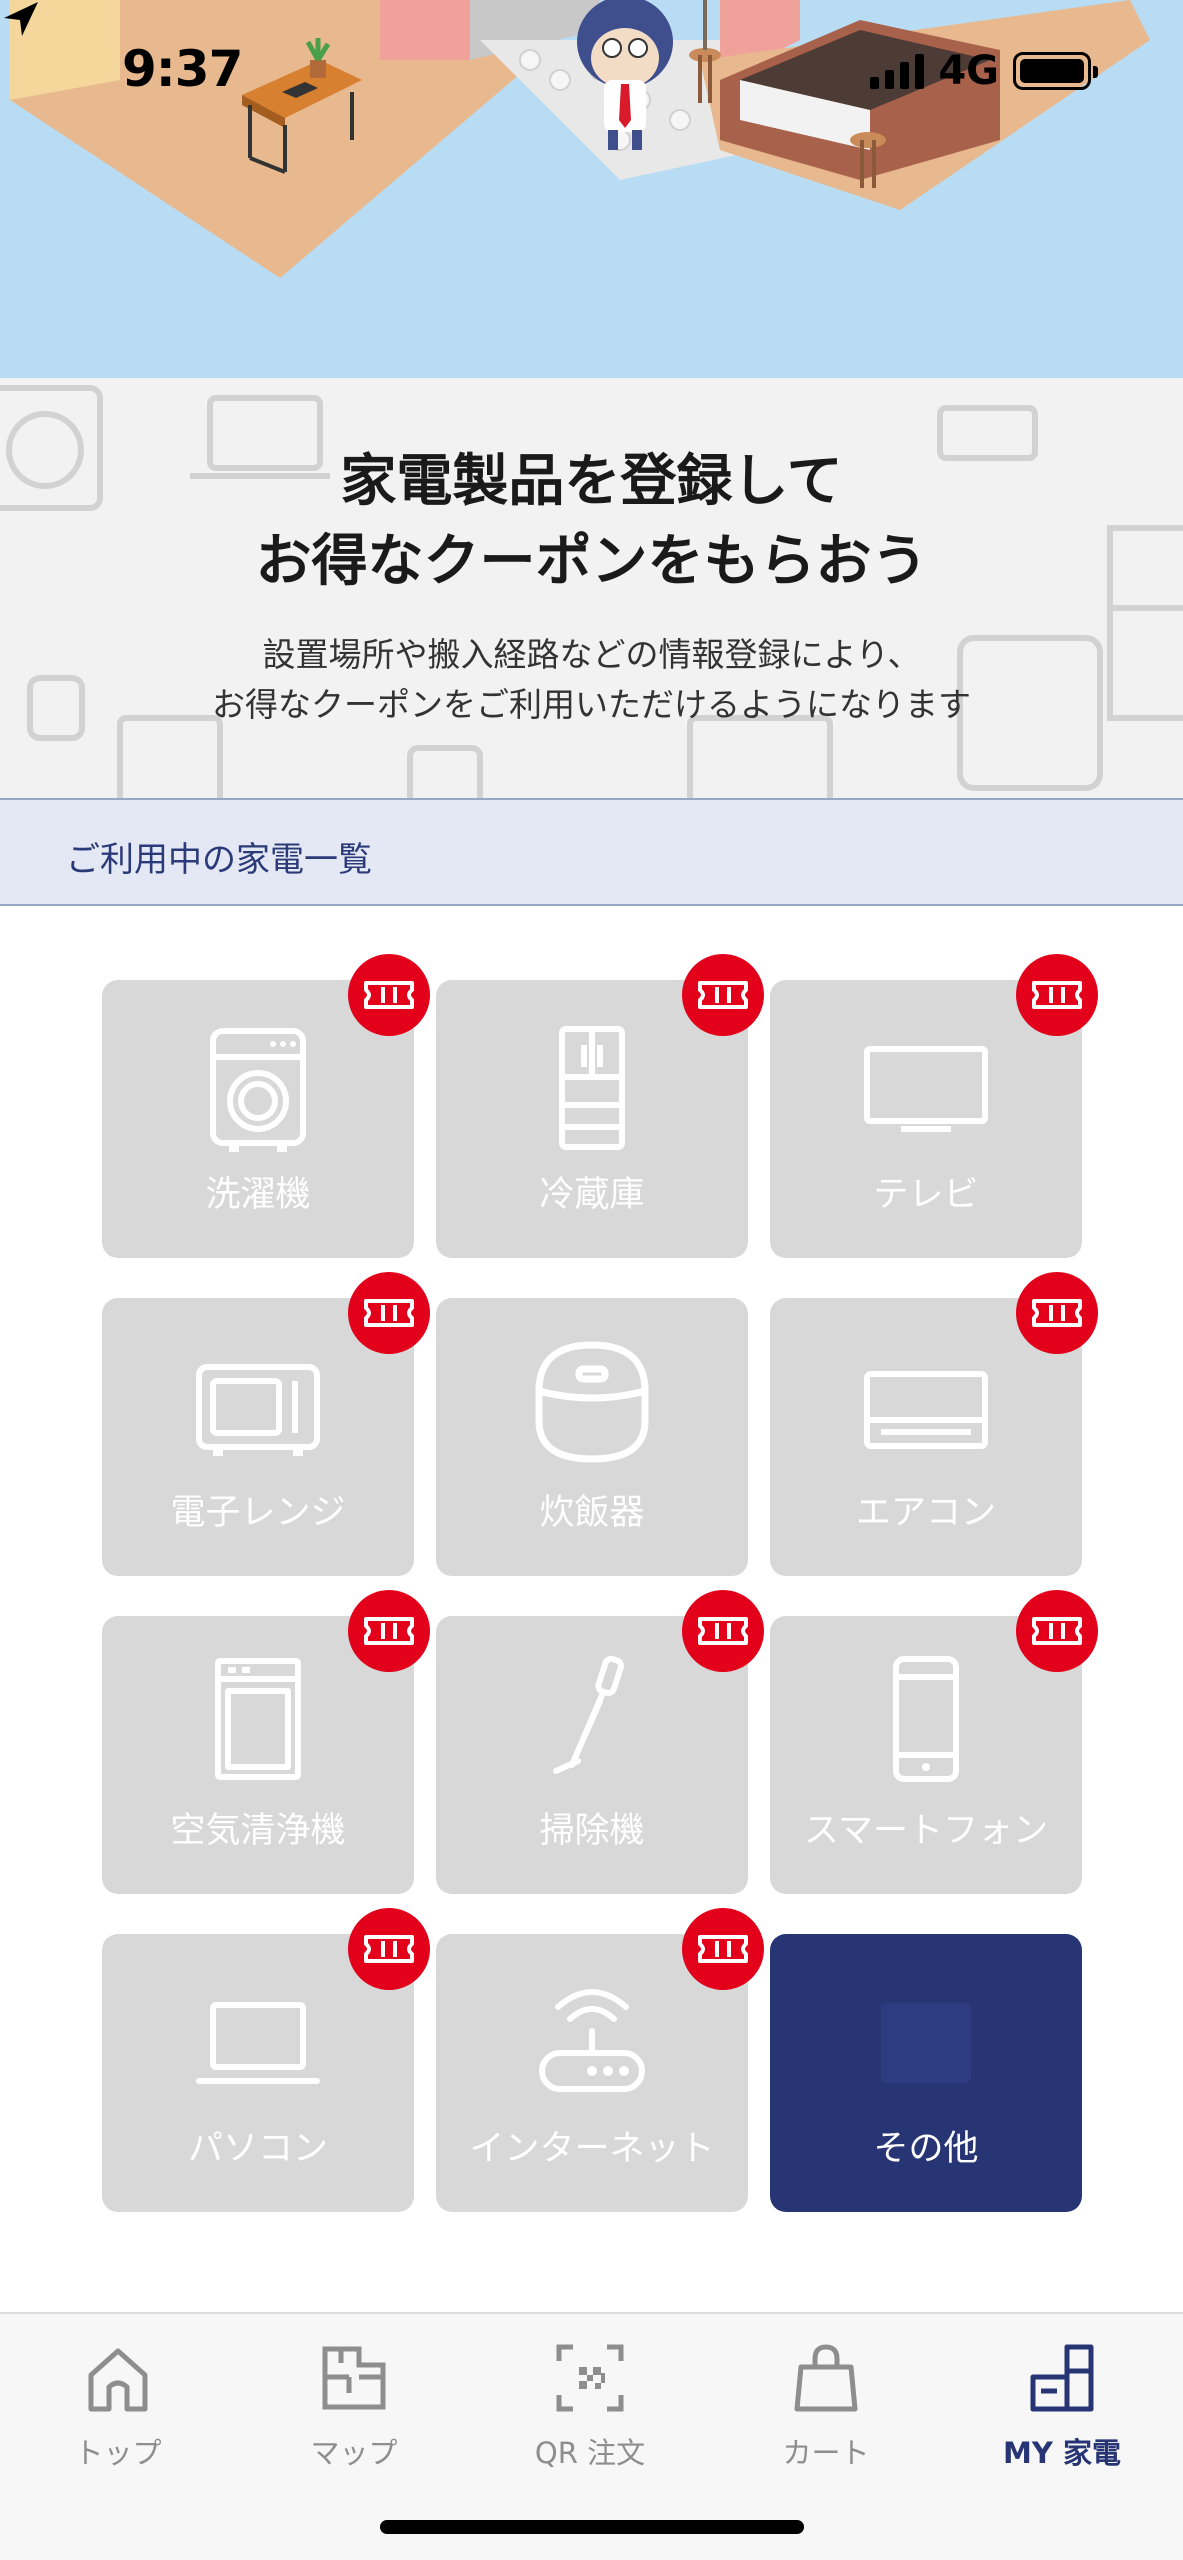  I want to click on tab-qr-order: QR 注文, so click(590, 2399).